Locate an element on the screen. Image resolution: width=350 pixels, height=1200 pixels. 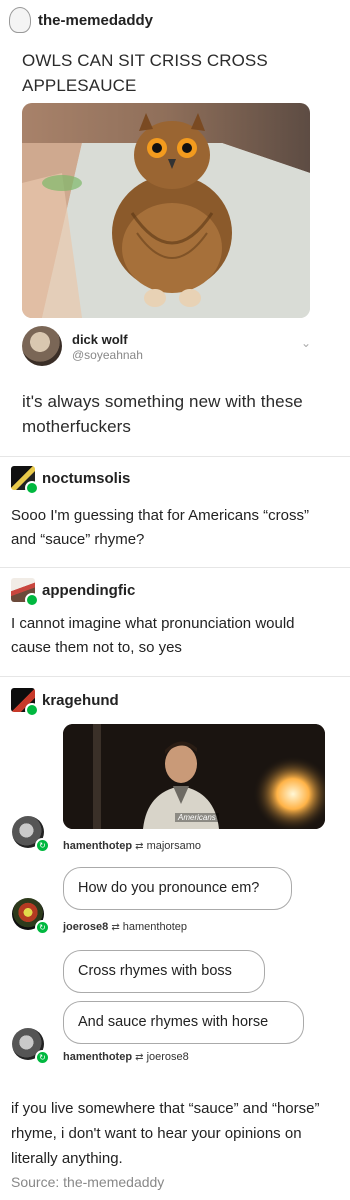
source-link: Source: the-memedaddy is located at coordinates (87, 1182).